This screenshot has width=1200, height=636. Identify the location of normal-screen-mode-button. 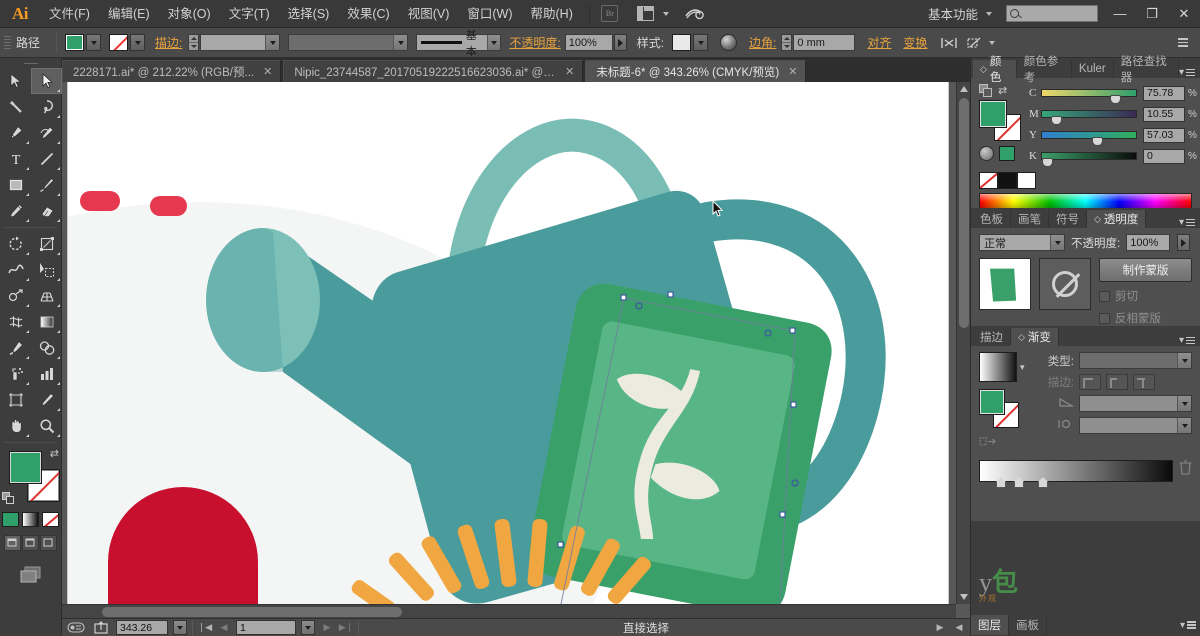
(12, 543).